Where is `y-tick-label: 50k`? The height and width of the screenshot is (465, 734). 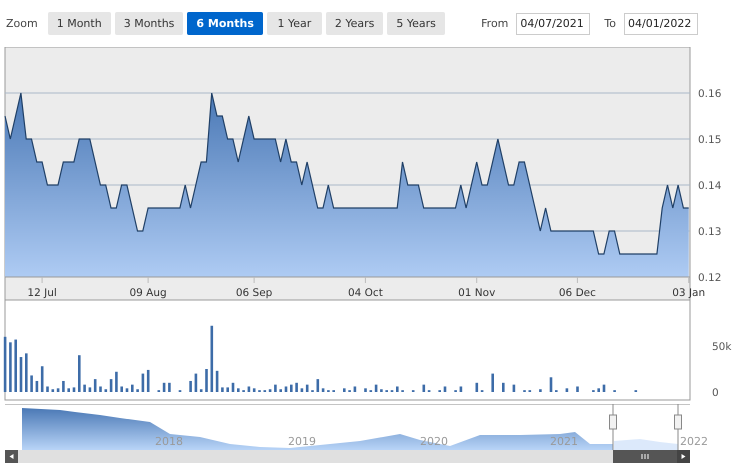 y-tick-label: 50k is located at coordinates (722, 347).